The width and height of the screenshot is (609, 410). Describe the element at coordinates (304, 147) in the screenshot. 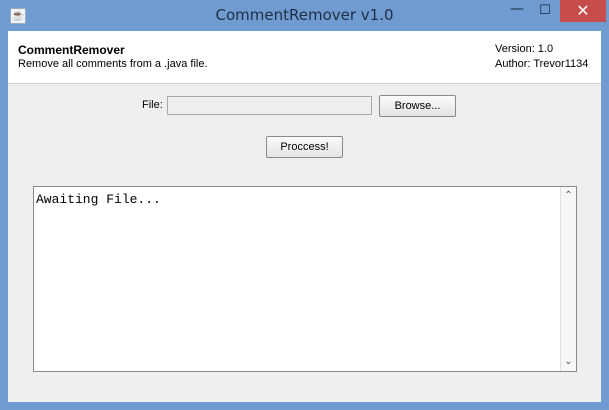

I see `process-button: Proccess!` at that location.